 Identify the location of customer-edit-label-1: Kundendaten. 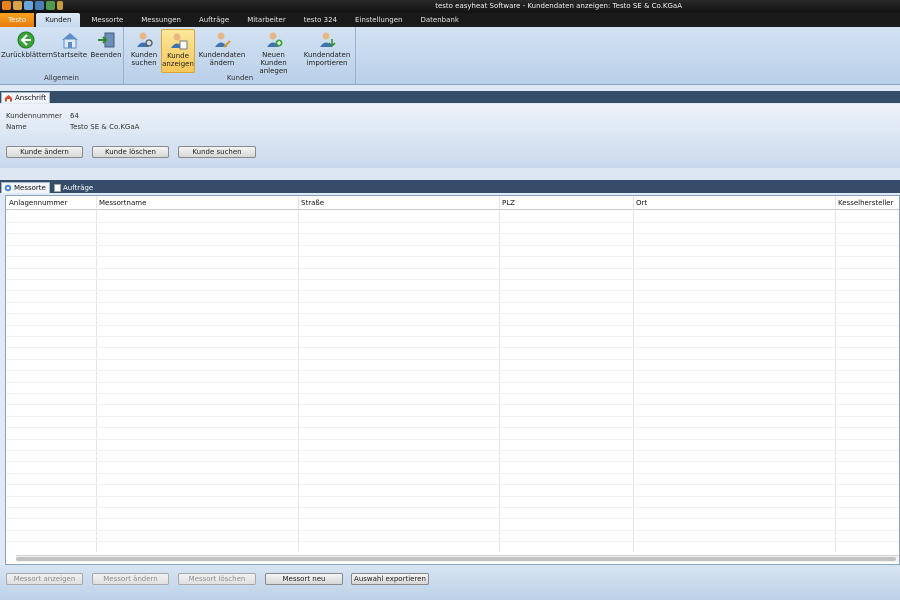
(222, 55).